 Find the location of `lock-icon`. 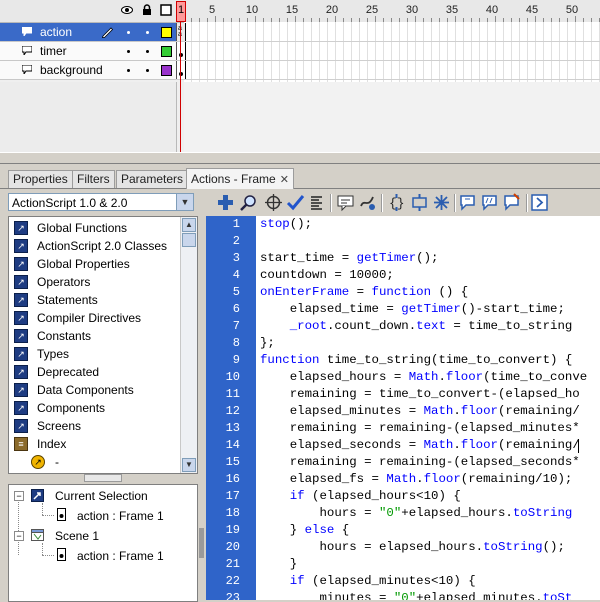

lock-icon is located at coordinates (147, 10).